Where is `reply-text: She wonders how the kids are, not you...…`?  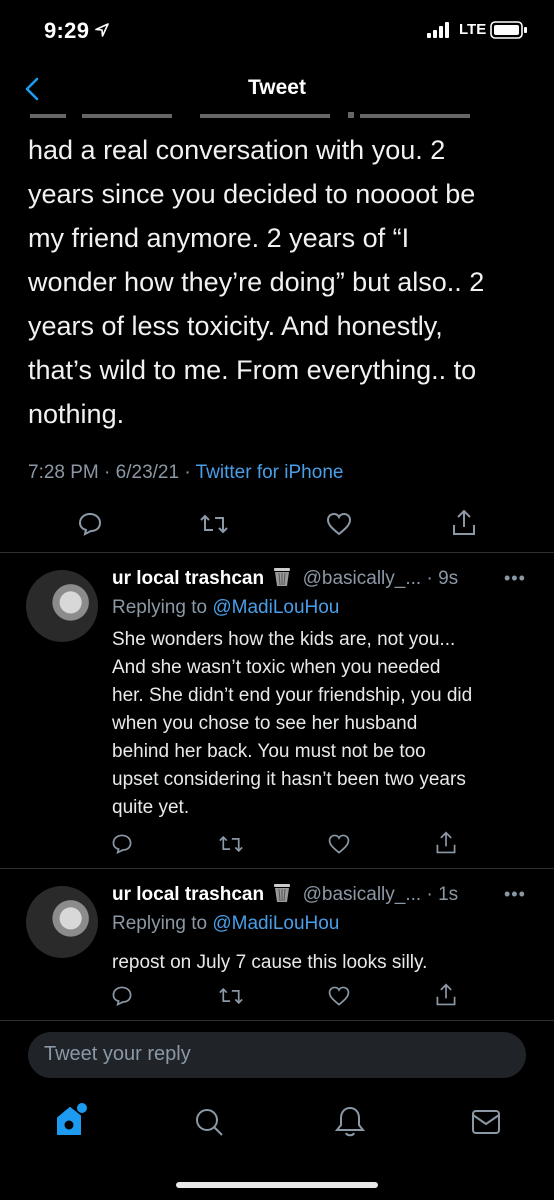
reply-text: She wonders how the kids are, not you...… is located at coordinates (292, 723).